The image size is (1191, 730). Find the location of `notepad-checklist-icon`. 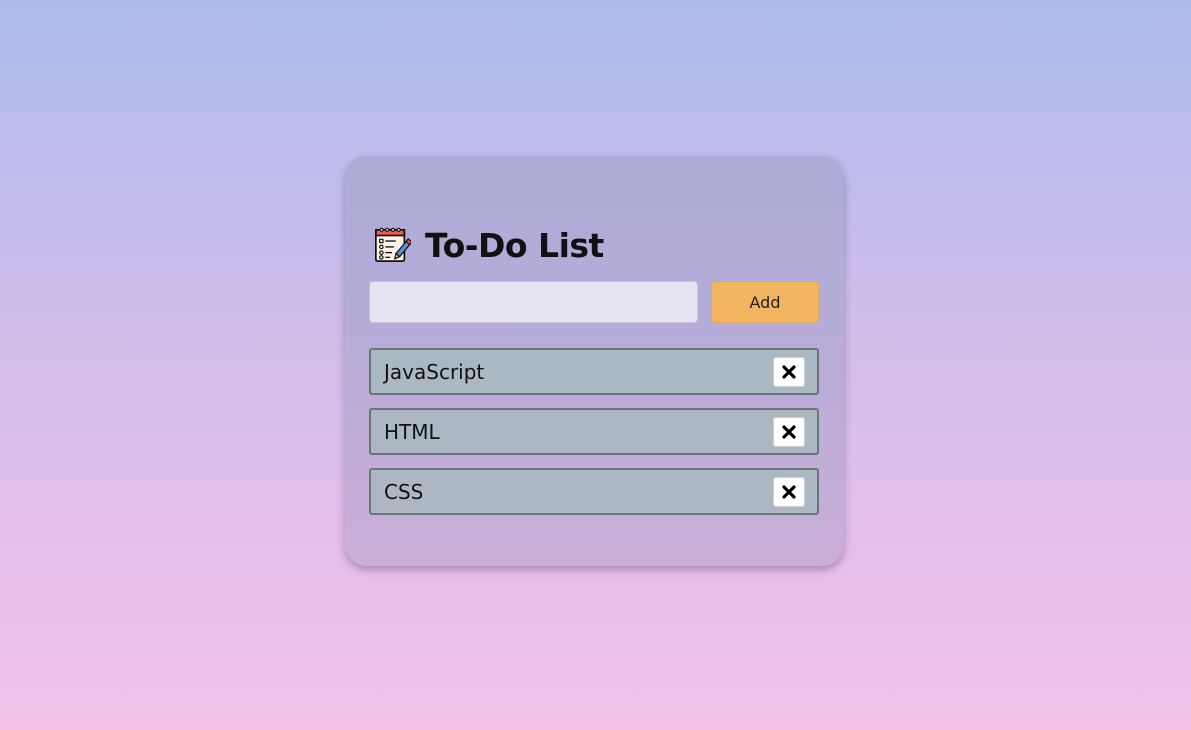

notepad-checklist-icon is located at coordinates (392, 245).